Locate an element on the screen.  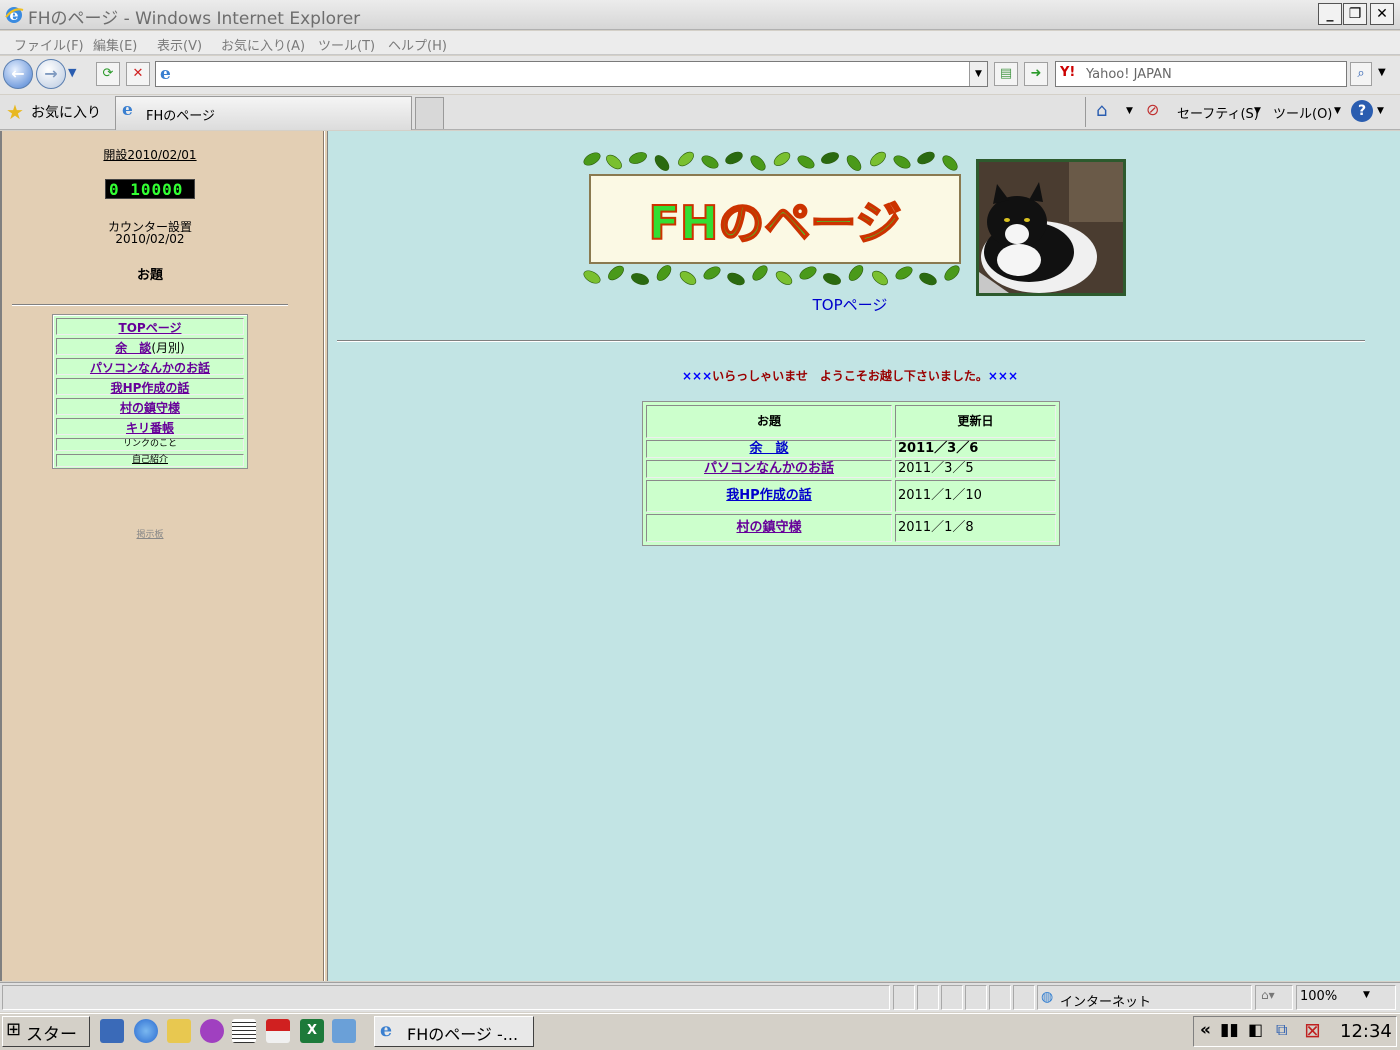
zoom-dropdown-icon: ▼ is located at coordinates (1366, 995).